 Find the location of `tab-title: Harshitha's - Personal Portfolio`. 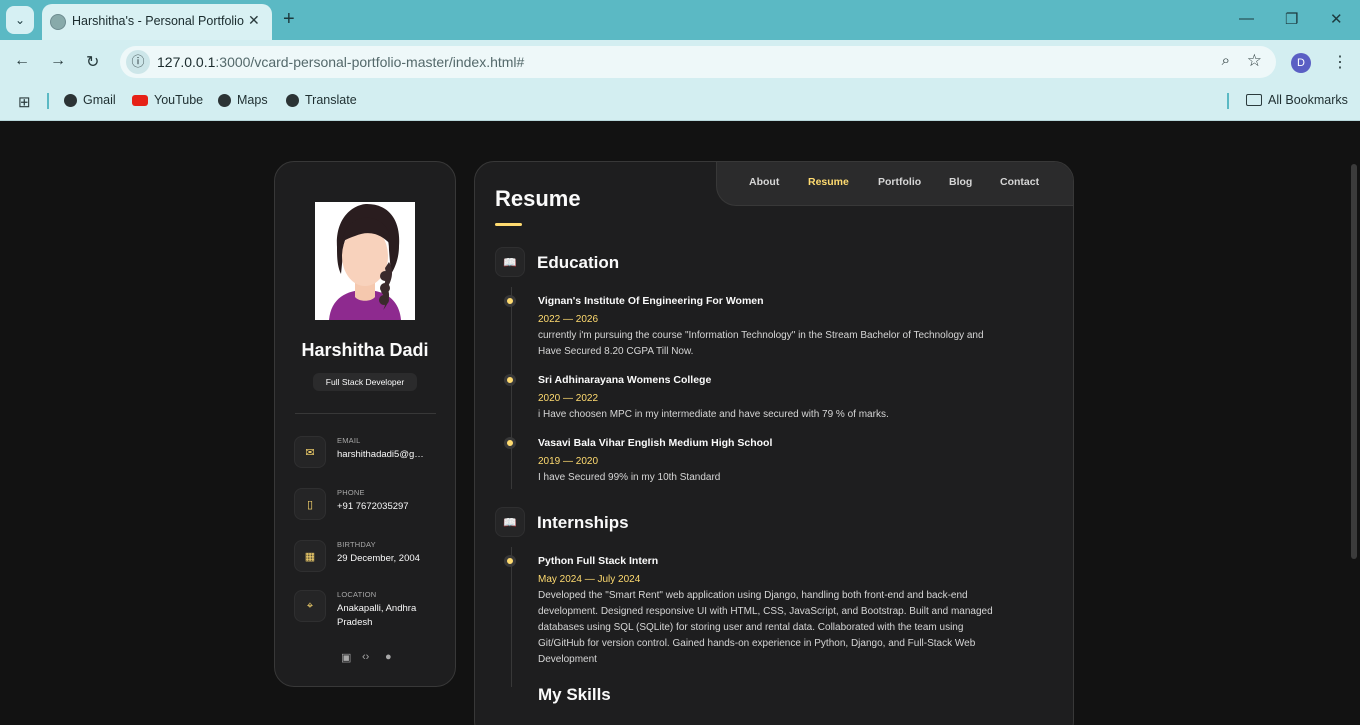

tab-title: Harshitha's - Personal Portfolio is located at coordinates (158, 21).